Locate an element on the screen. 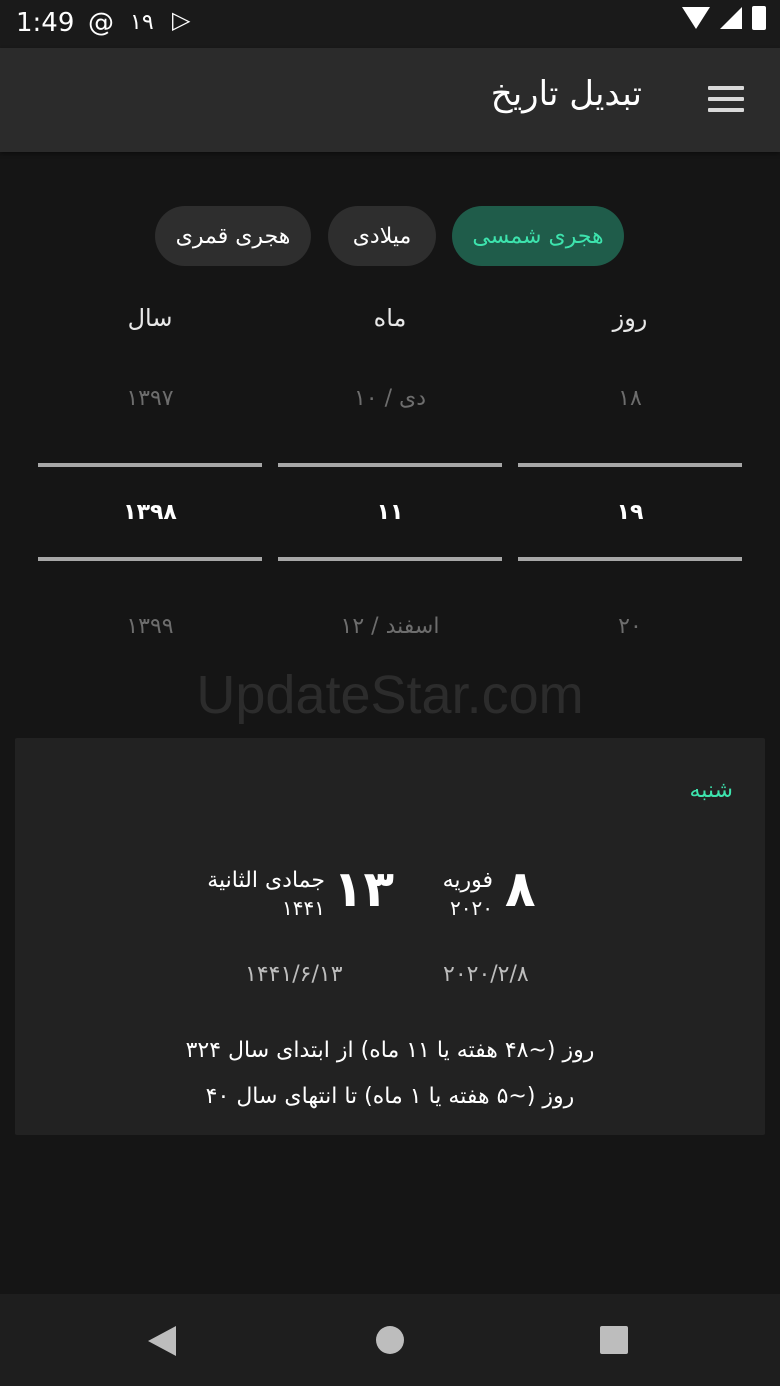  day-picker-divider-top is located at coordinates (630, 465).